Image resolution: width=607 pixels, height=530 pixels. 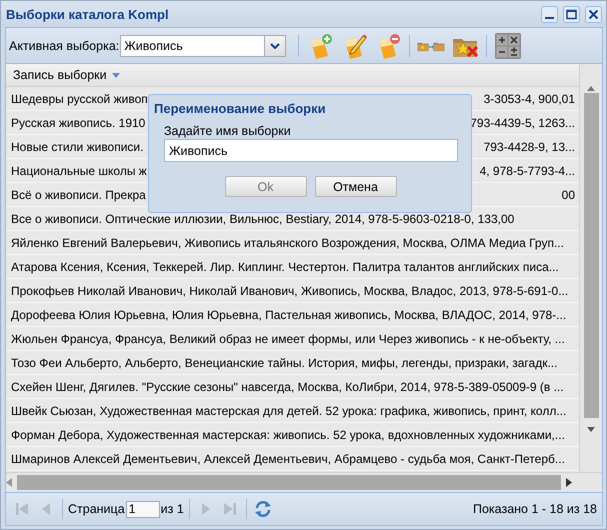 I want to click on table-cell: Русская живопись. 1910, so click(x=78, y=123).